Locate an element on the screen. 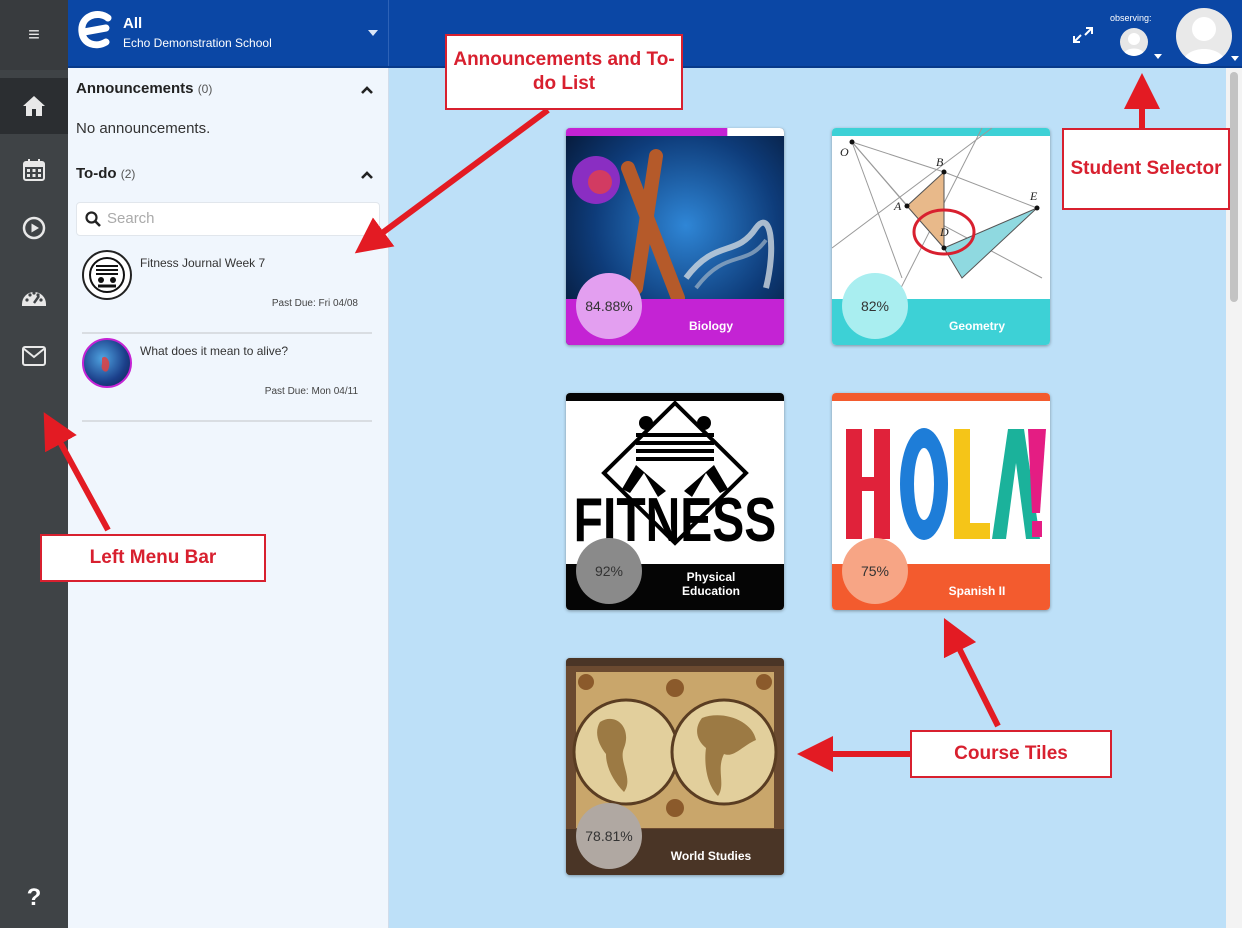  callout-student-selector: Student Selector is located at coordinates (1146, 169).